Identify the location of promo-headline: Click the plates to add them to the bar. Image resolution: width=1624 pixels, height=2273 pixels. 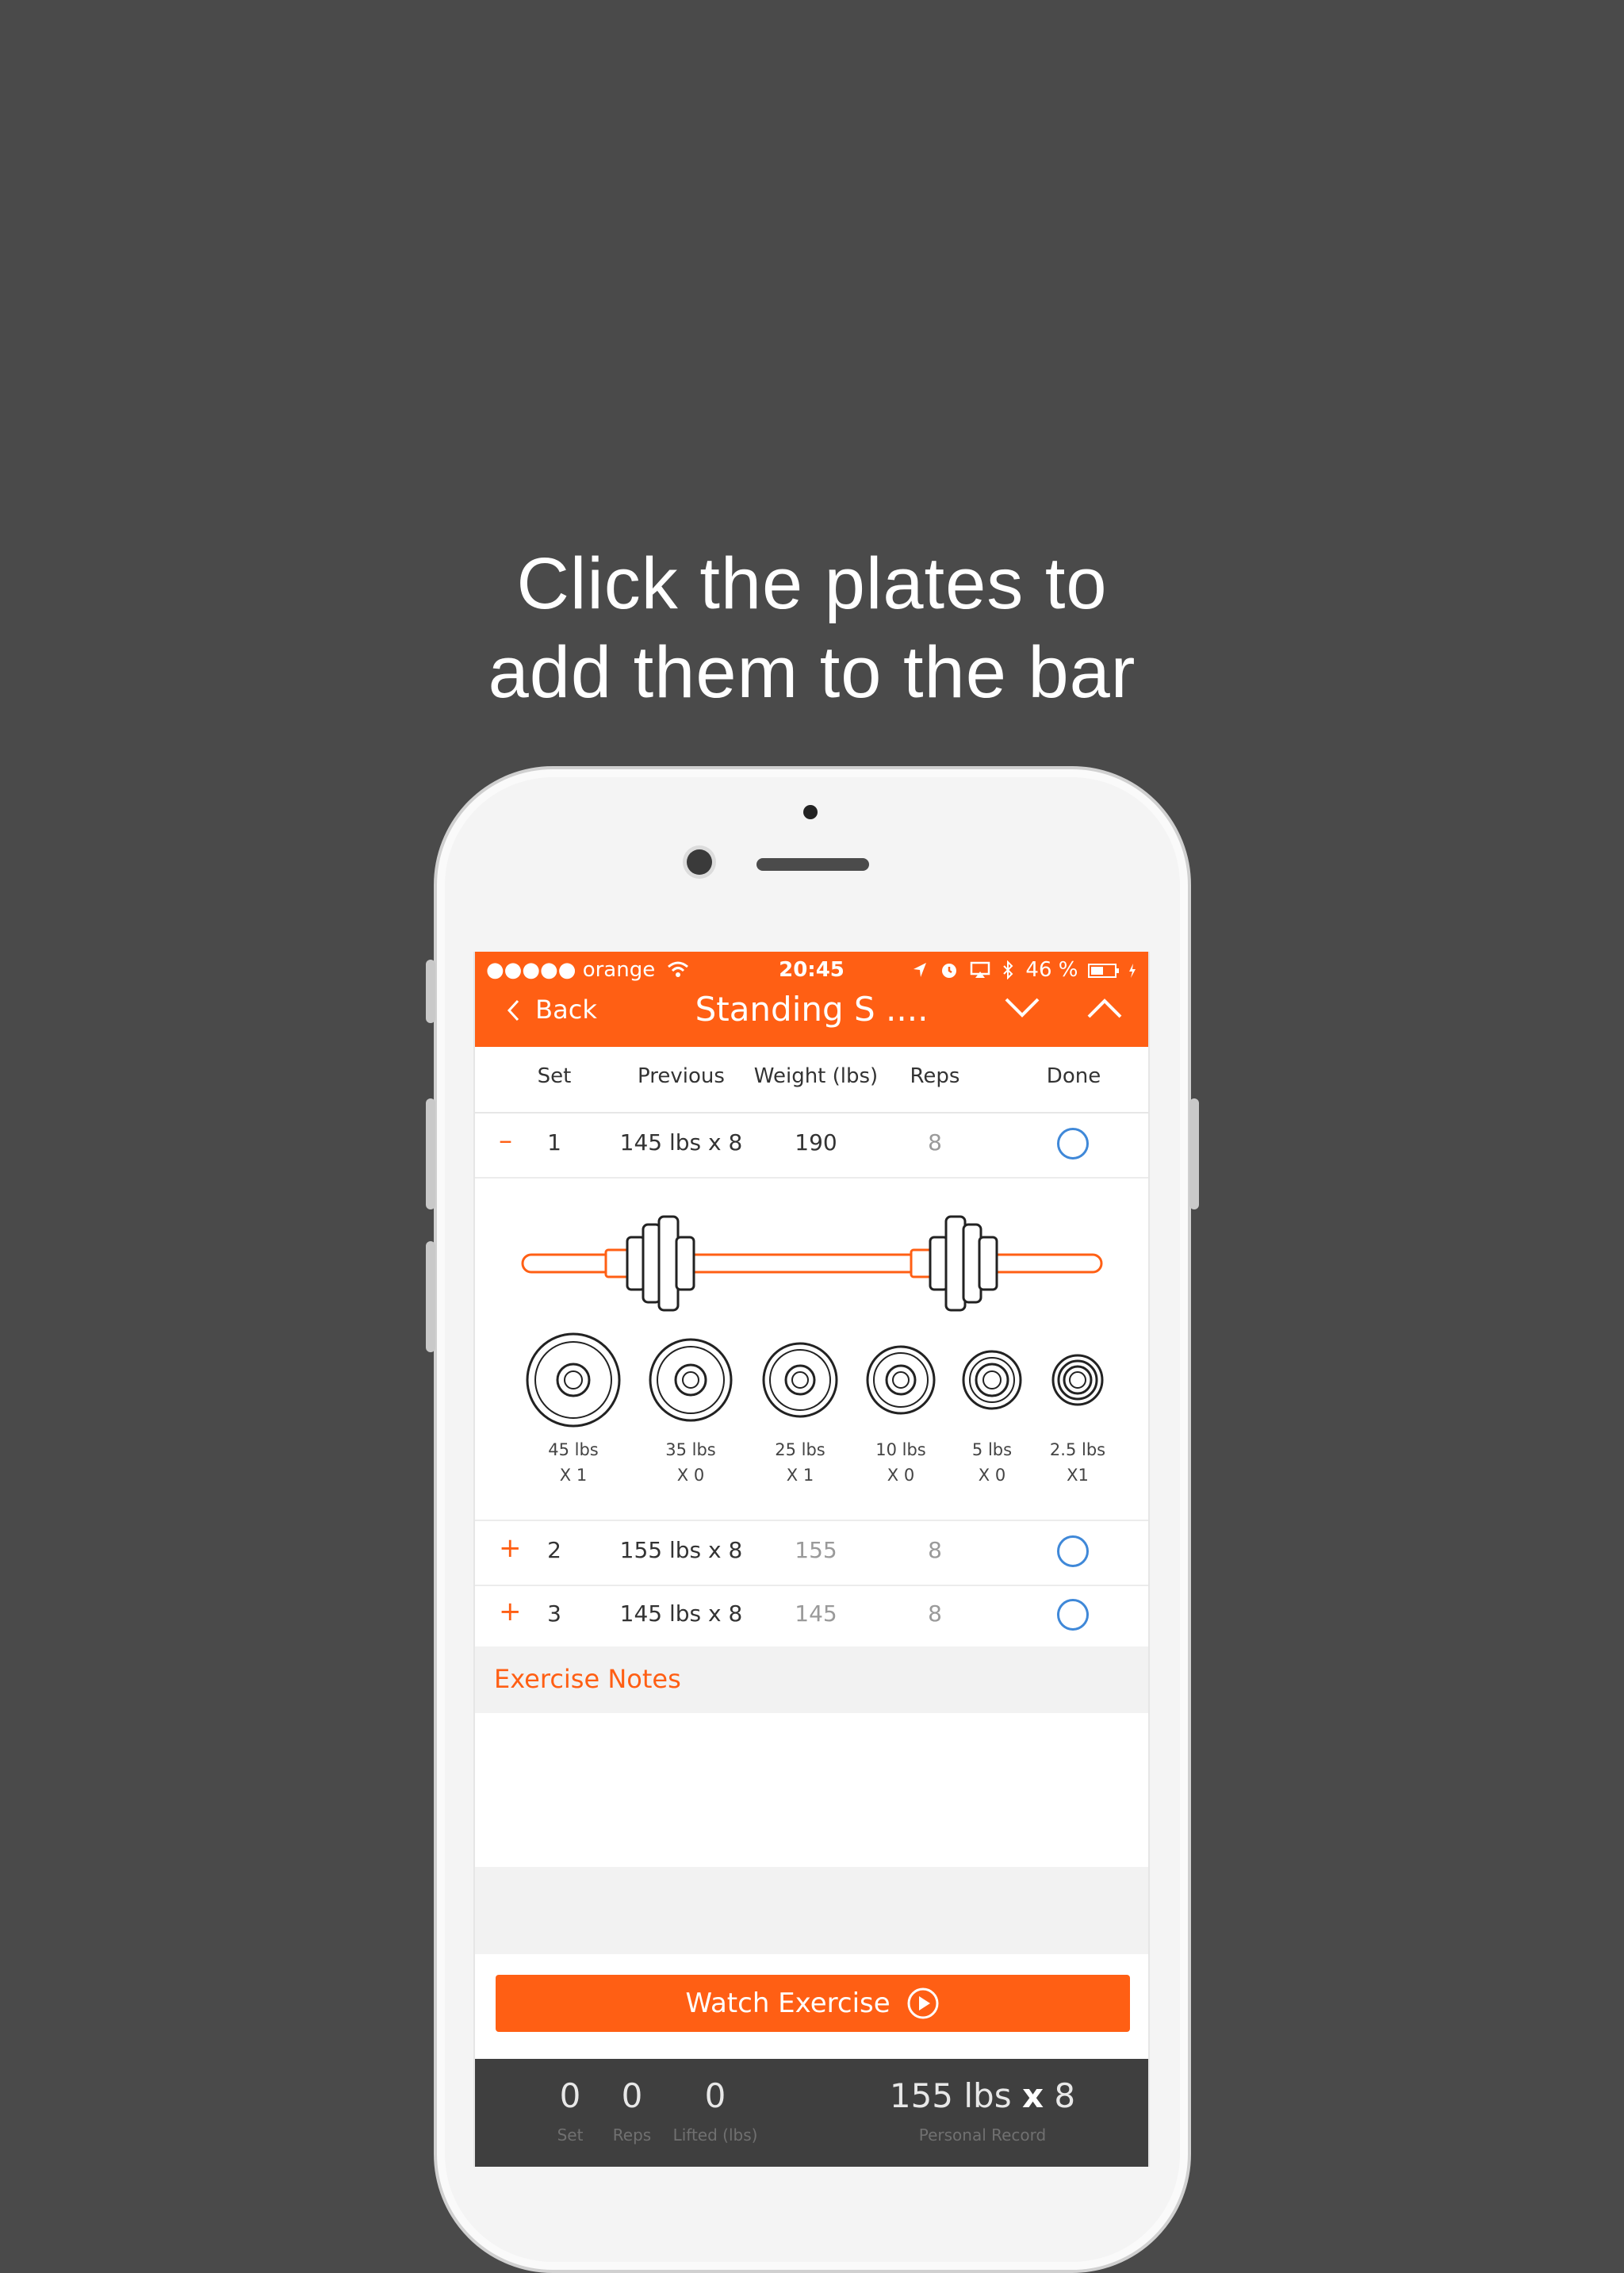
(812, 628).